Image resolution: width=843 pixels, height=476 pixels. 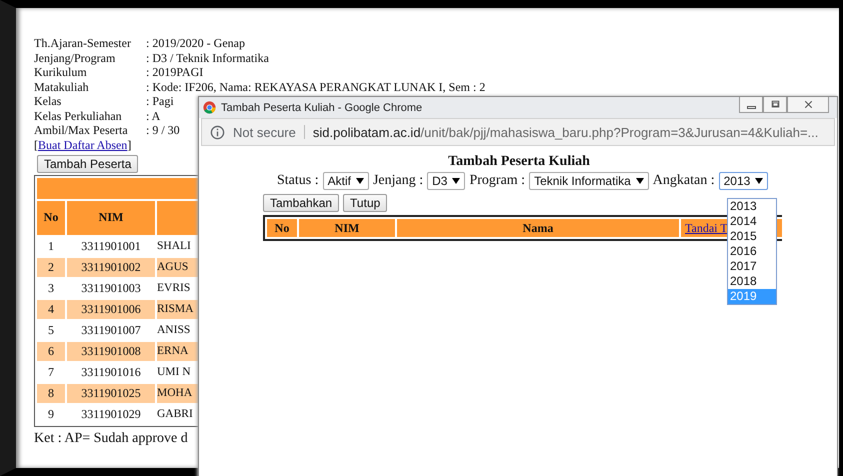 What do you see at coordinates (301, 203) in the screenshot?
I see `add-button: Tambahkan` at bounding box center [301, 203].